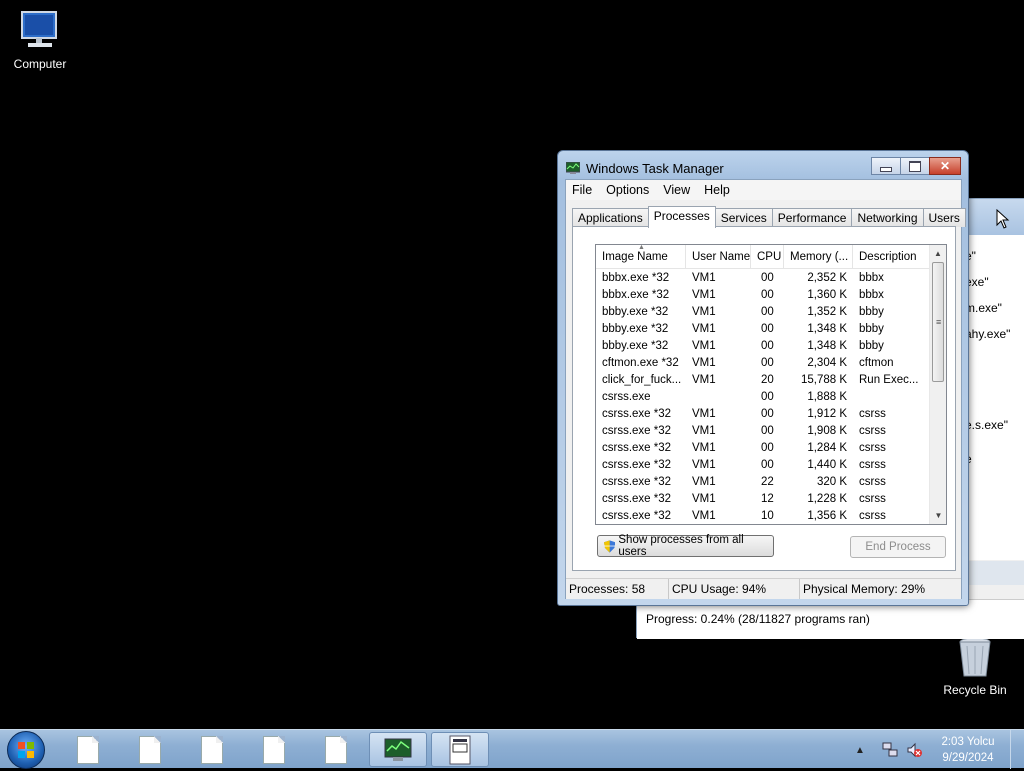 Image resolution: width=1024 pixels, height=771 pixels. I want to click on tab-services: Services, so click(743, 217).